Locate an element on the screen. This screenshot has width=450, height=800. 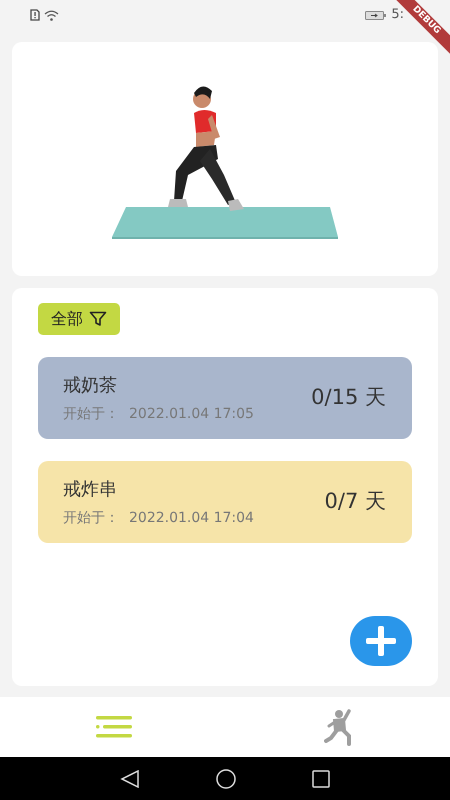
back-icon is located at coordinates (130, 779).